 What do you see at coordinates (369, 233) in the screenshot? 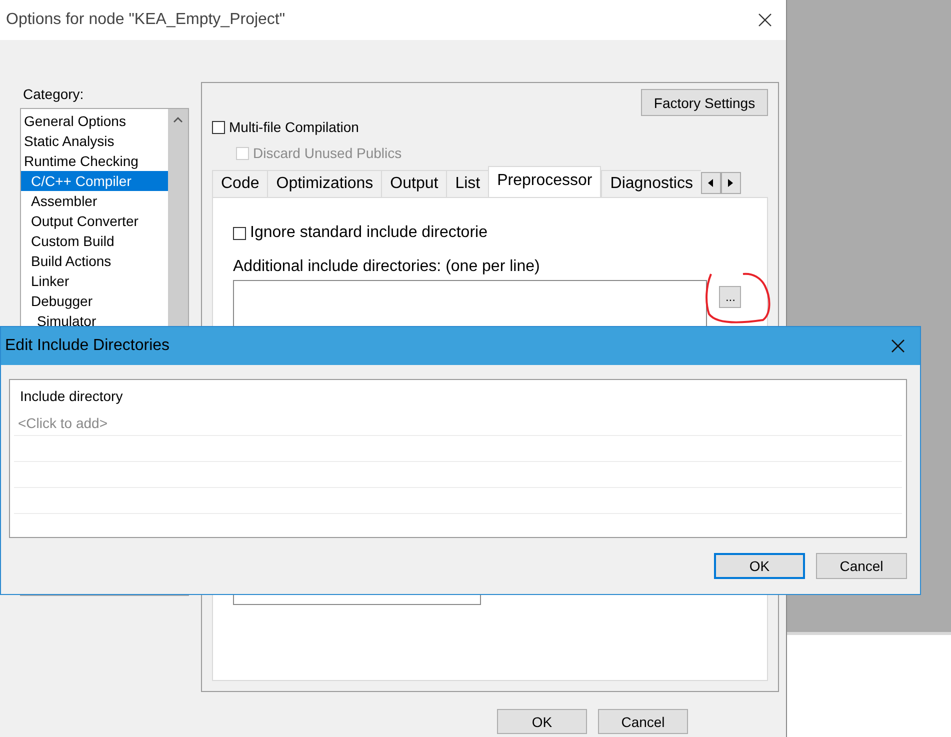
I see `checkbox-label: Ignore standard include directorie` at bounding box center [369, 233].